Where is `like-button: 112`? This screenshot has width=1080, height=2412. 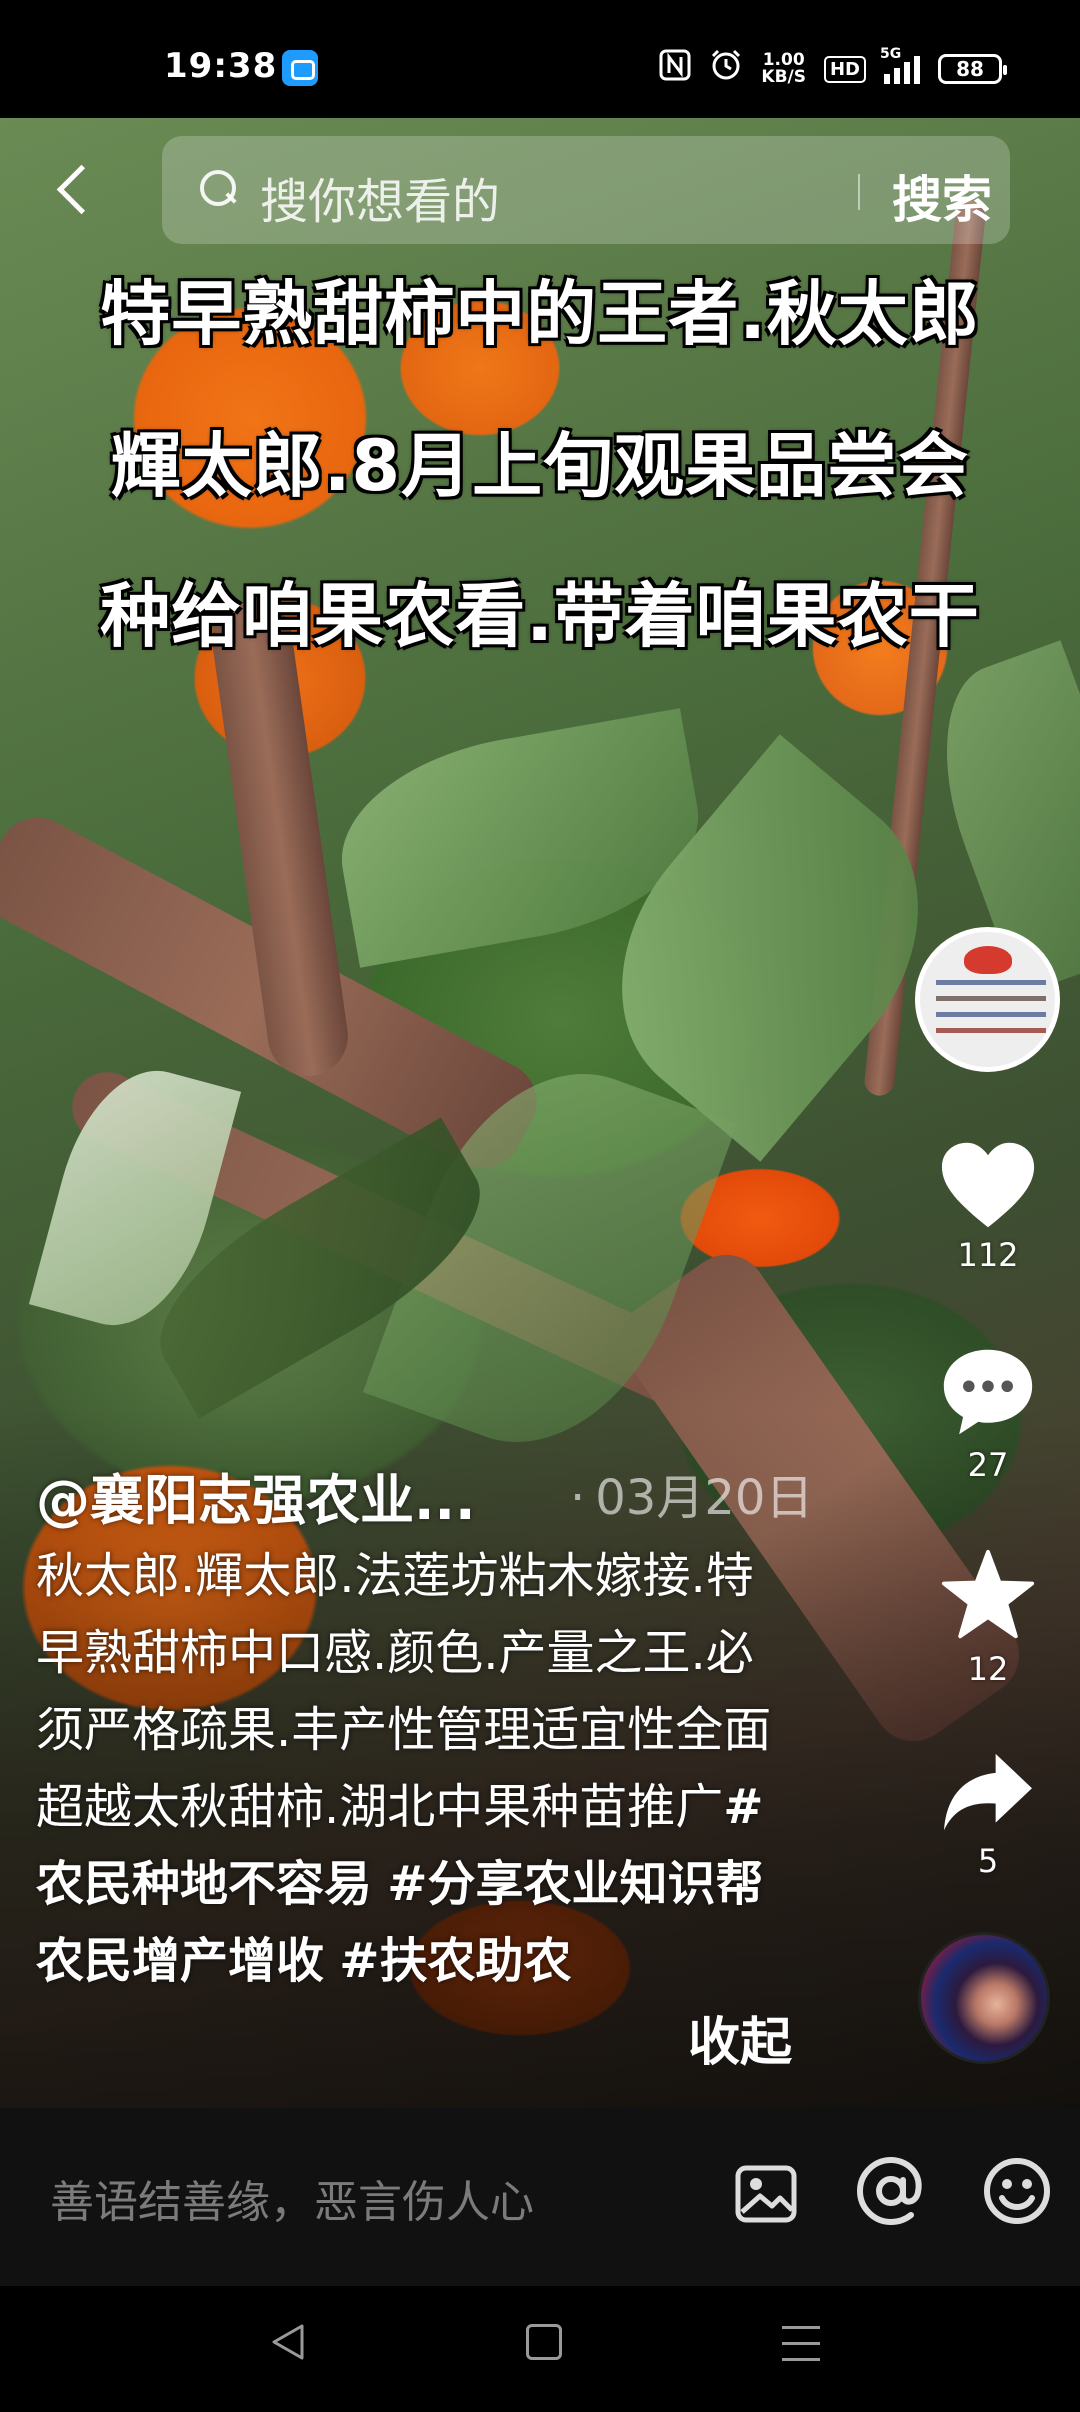
like-button: 112 is located at coordinates (988, 1207).